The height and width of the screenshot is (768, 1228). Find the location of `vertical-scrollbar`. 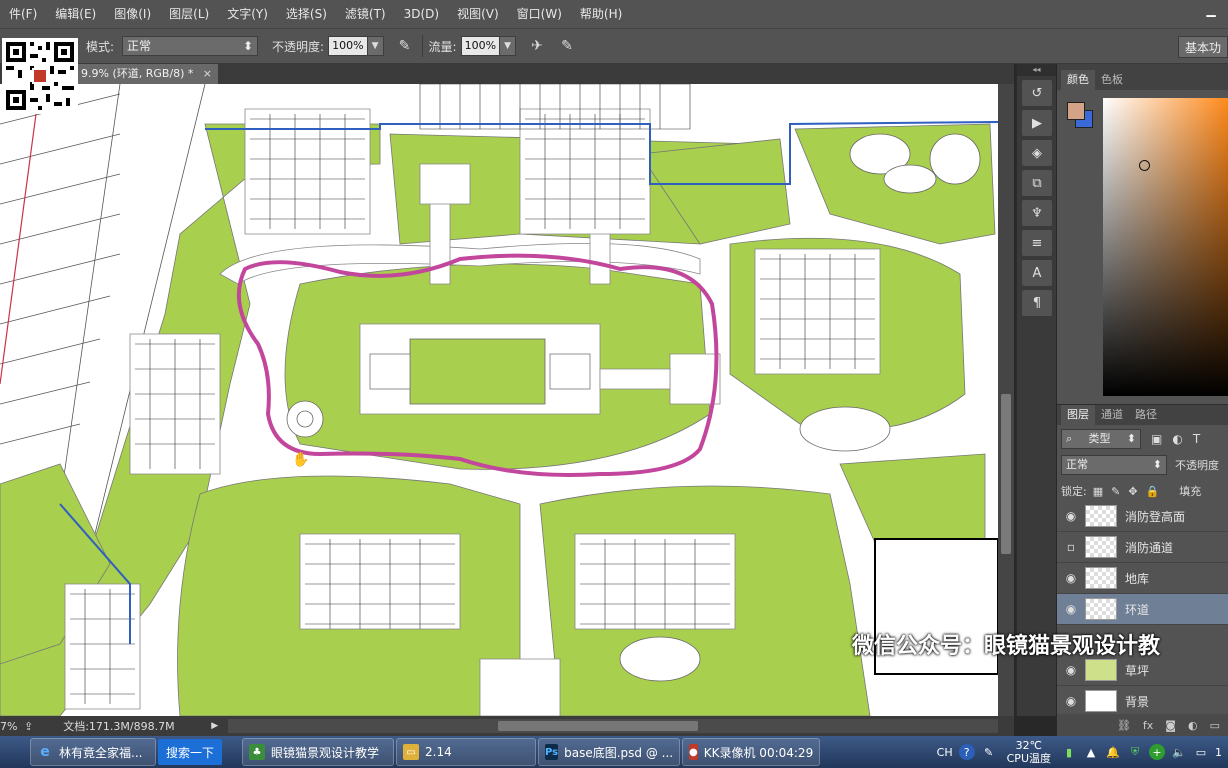

vertical-scrollbar is located at coordinates (1006, 400).